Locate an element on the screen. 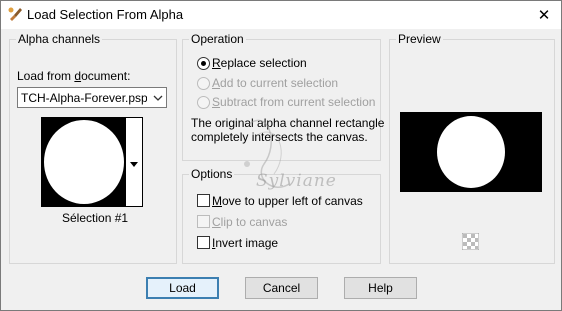 The image size is (562, 311). cancel-button: Cancel is located at coordinates (281, 288).